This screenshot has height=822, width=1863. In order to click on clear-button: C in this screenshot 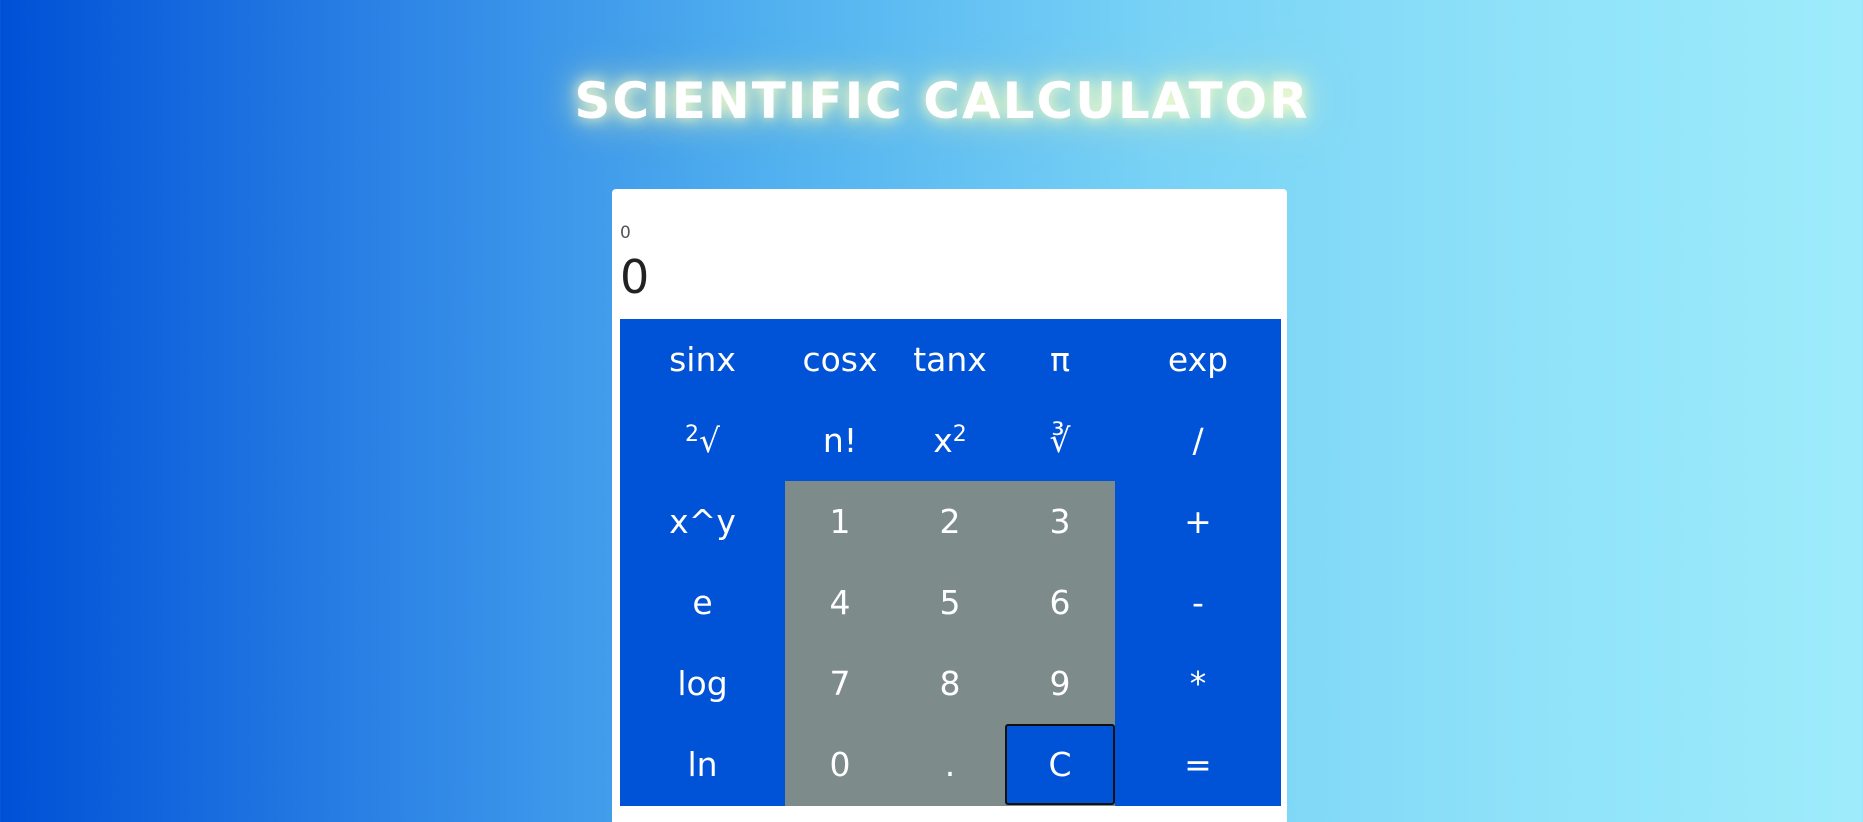, I will do `click(1060, 764)`.